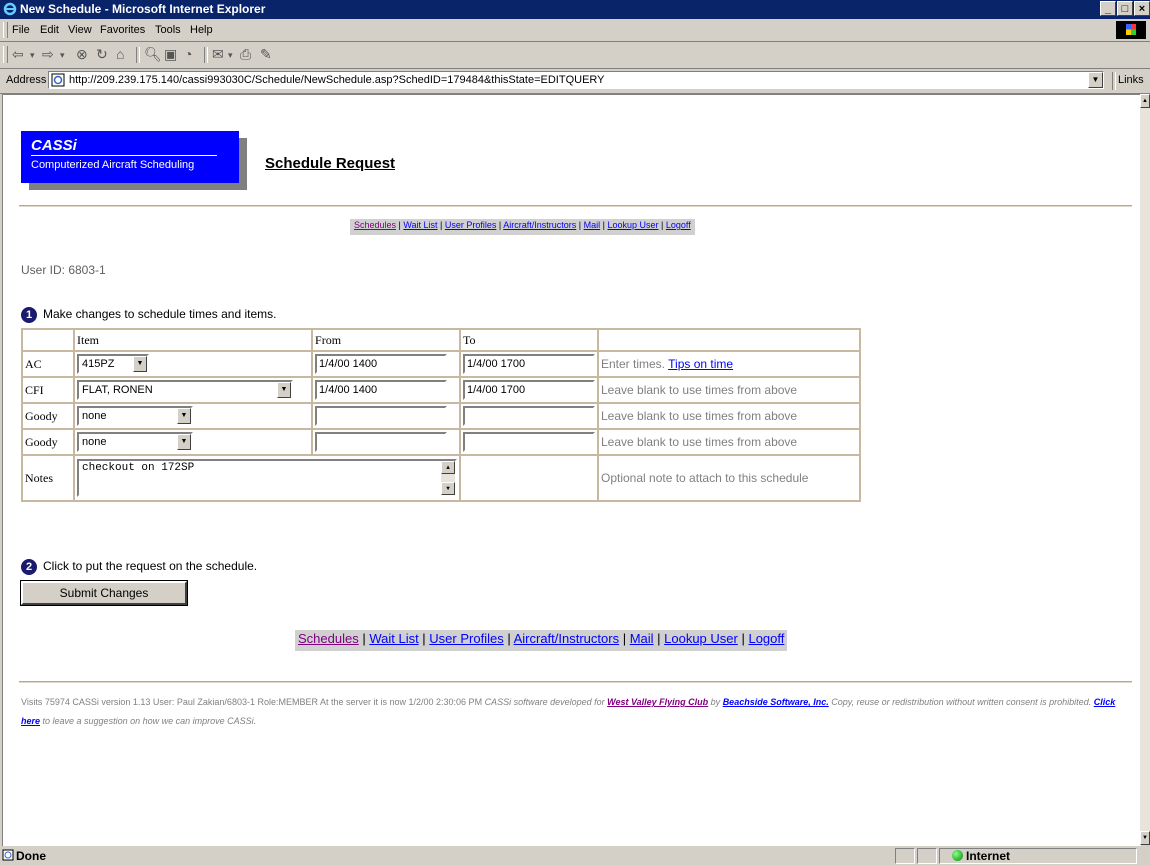 This screenshot has height=865, width=1150. I want to click on mail-icon: ✉, so click(218, 54).